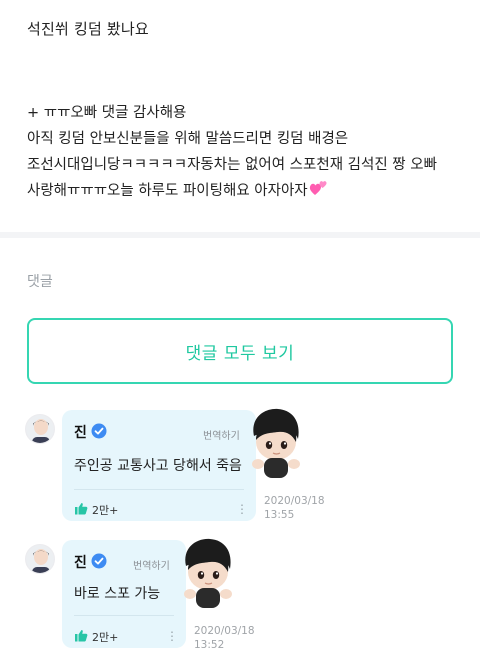 This screenshot has height=668, width=480. Describe the element at coordinates (294, 508) in the screenshot. I see `comment-timestamp: 2020/03/18 13:55` at that location.